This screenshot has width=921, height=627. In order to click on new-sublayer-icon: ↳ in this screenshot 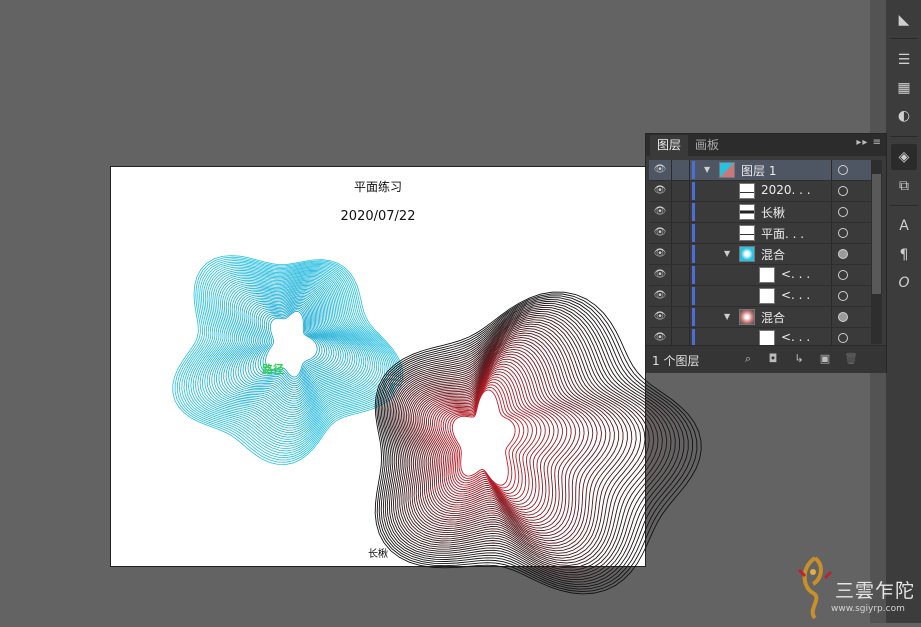, I will do `click(799, 359)`.